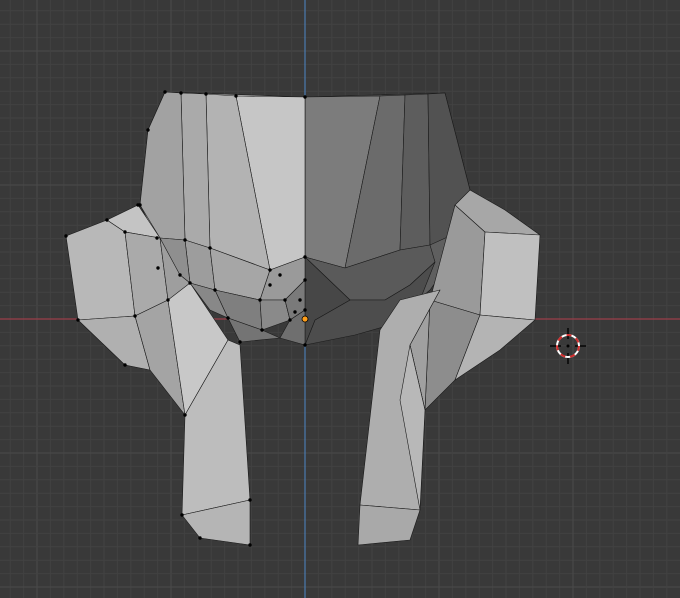 This screenshot has width=680, height=598. I want to click on object-origin-icon, so click(305, 319).